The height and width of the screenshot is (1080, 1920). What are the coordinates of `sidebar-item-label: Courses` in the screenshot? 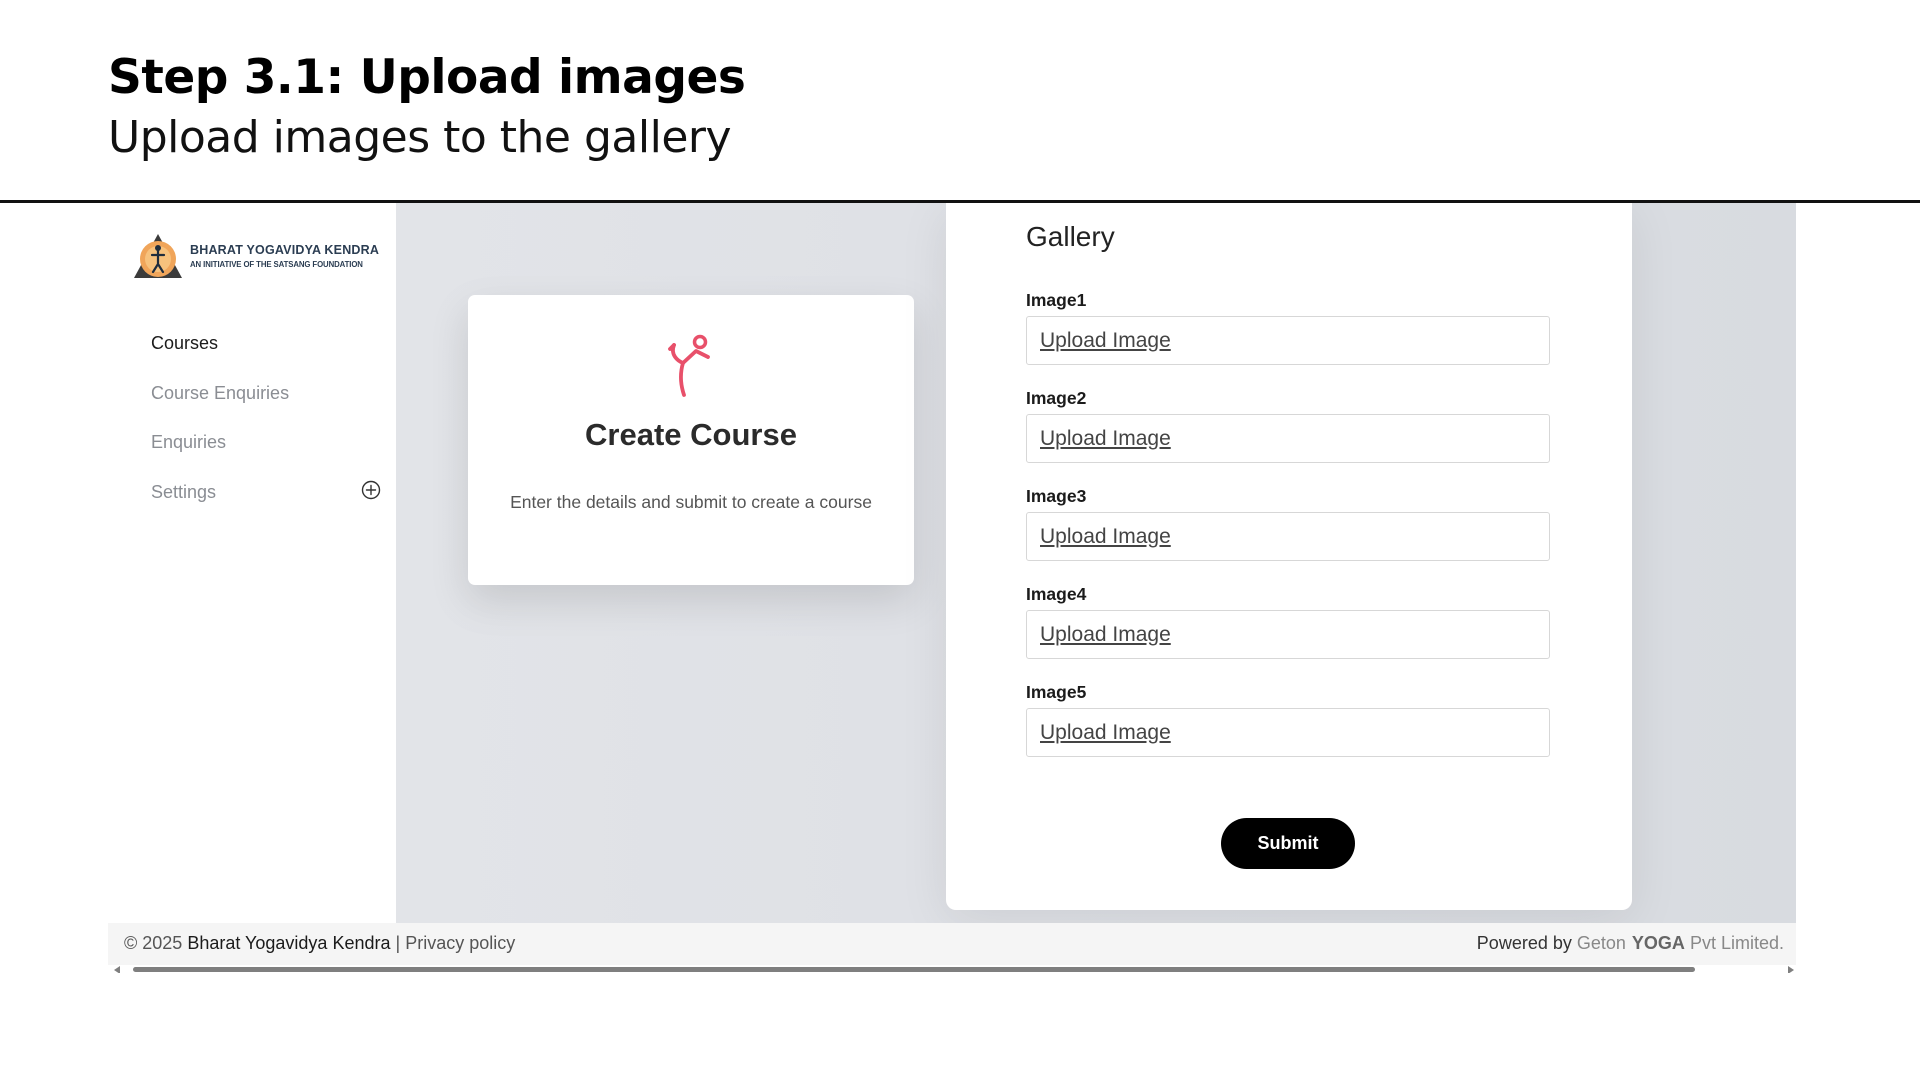 It's located at (185, 343).